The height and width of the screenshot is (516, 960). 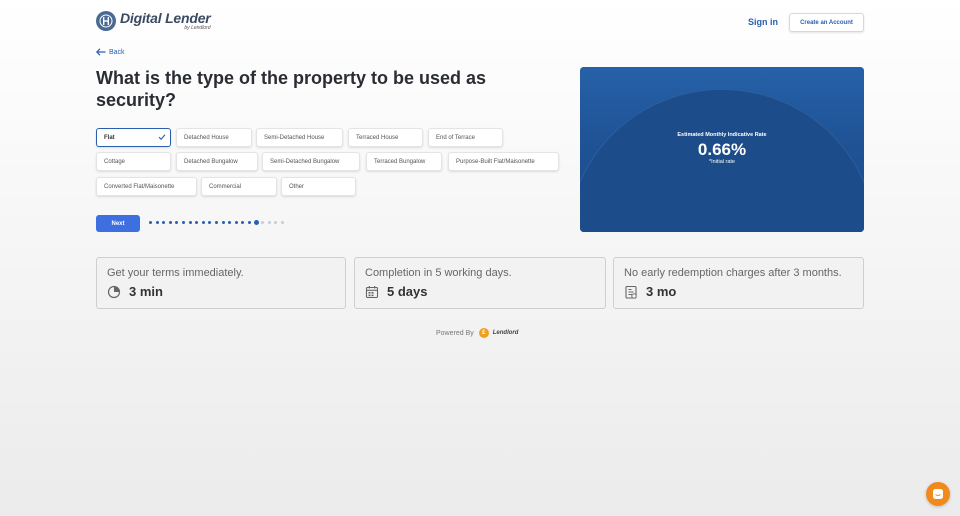 I want to click on option-label: Flat, so click(x=109, y=137).